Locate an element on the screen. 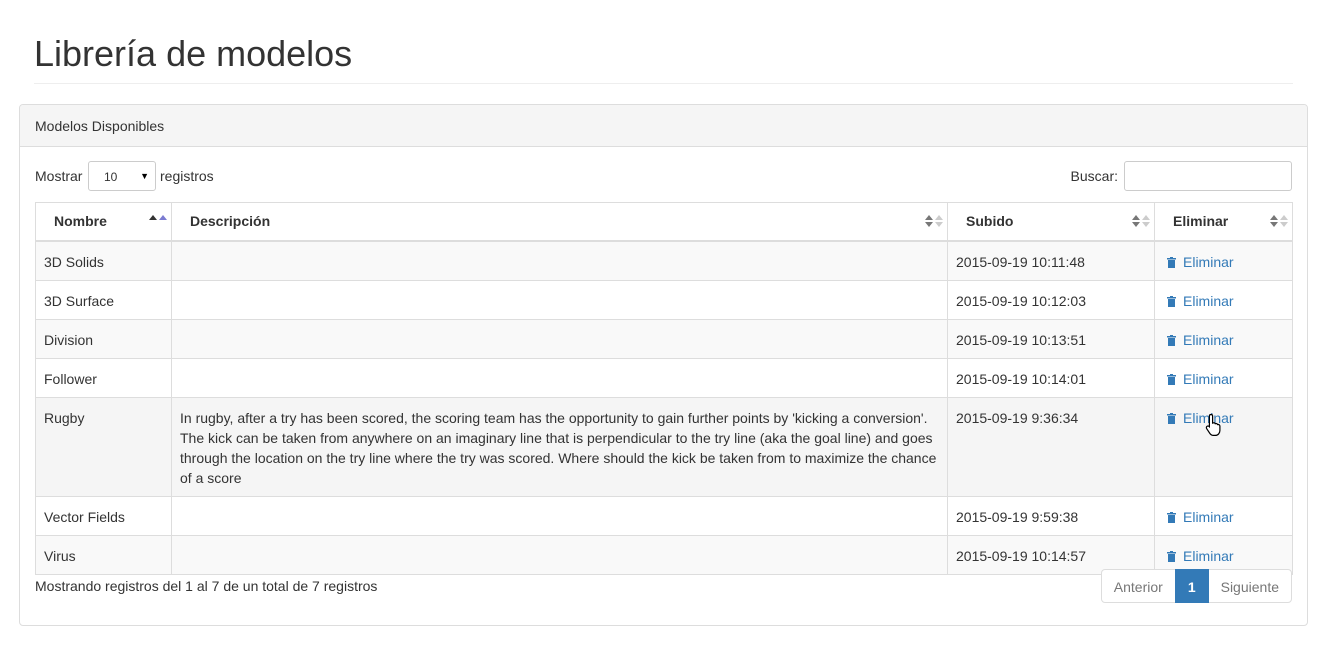 This screenshot has width=1324, height=657. page-title: Librería de modelos is located at coordinates (193, 53).